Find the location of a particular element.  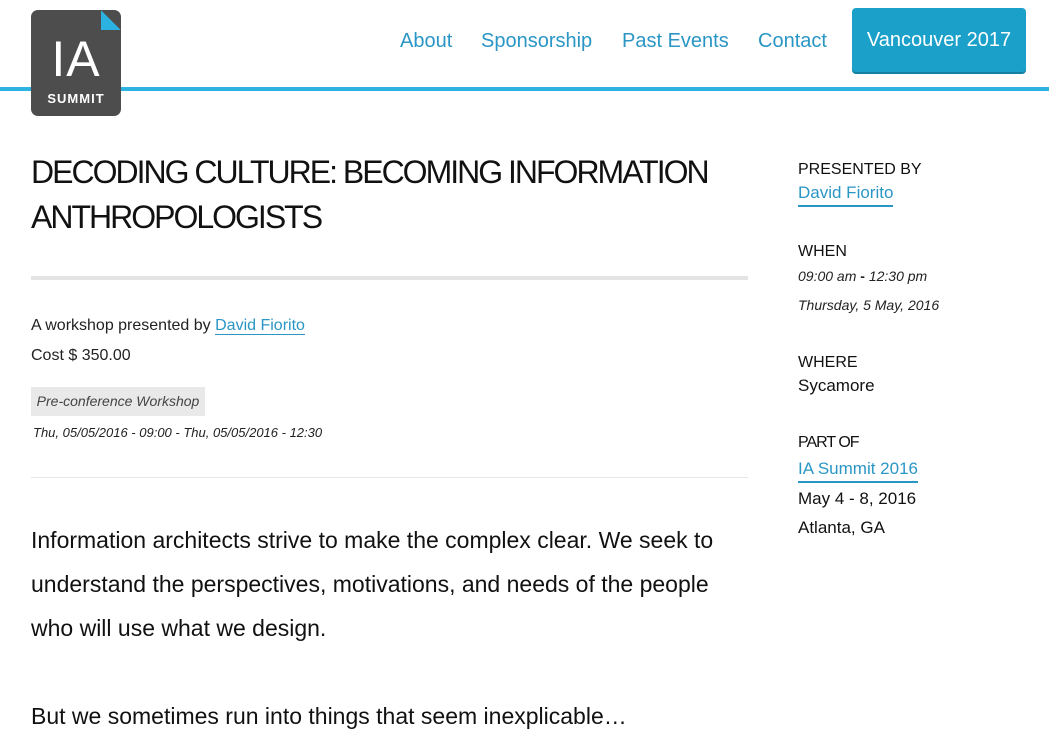

nav-about: About is located at coordinates (426, 41).